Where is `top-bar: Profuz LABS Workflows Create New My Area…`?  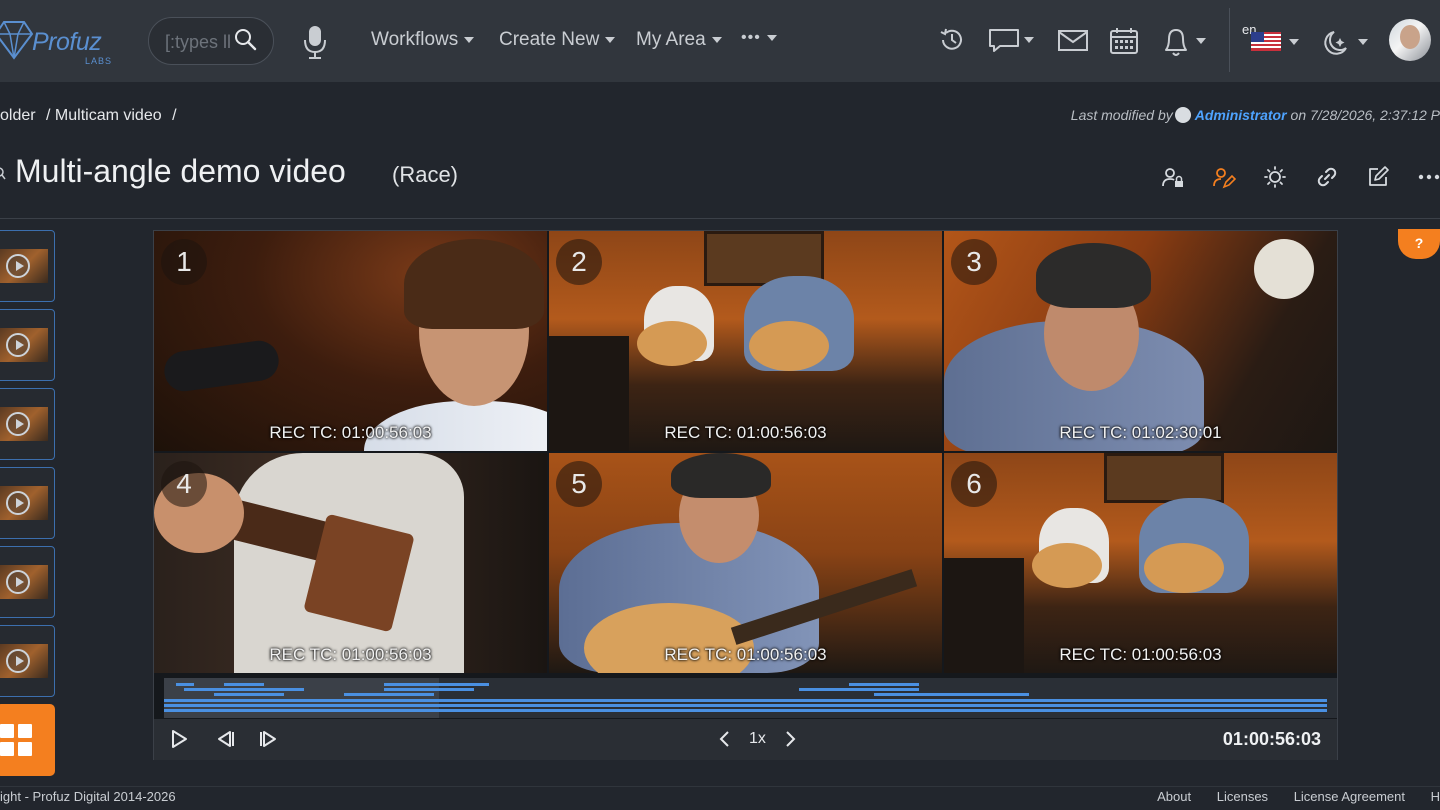
top-bar: Profuz LABS Workflows Create New My Area… is located at coordinates (720, 41).